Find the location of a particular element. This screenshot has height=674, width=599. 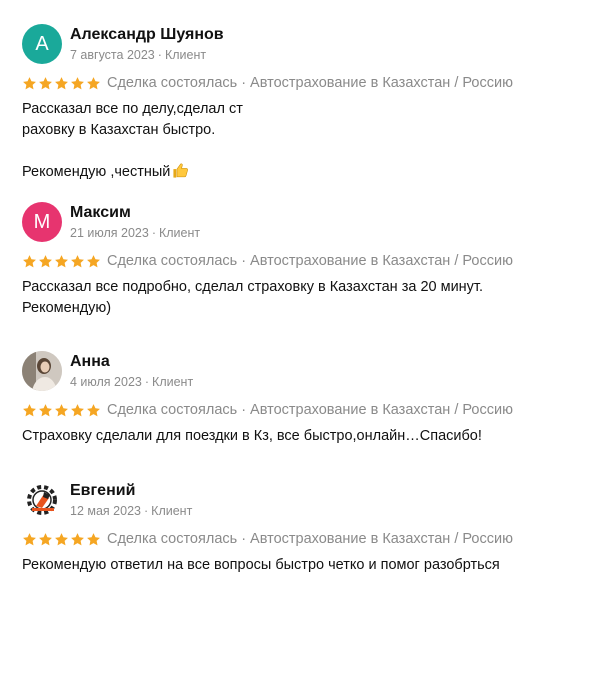

avatar-letter: М is located at coordinates (42, 221).